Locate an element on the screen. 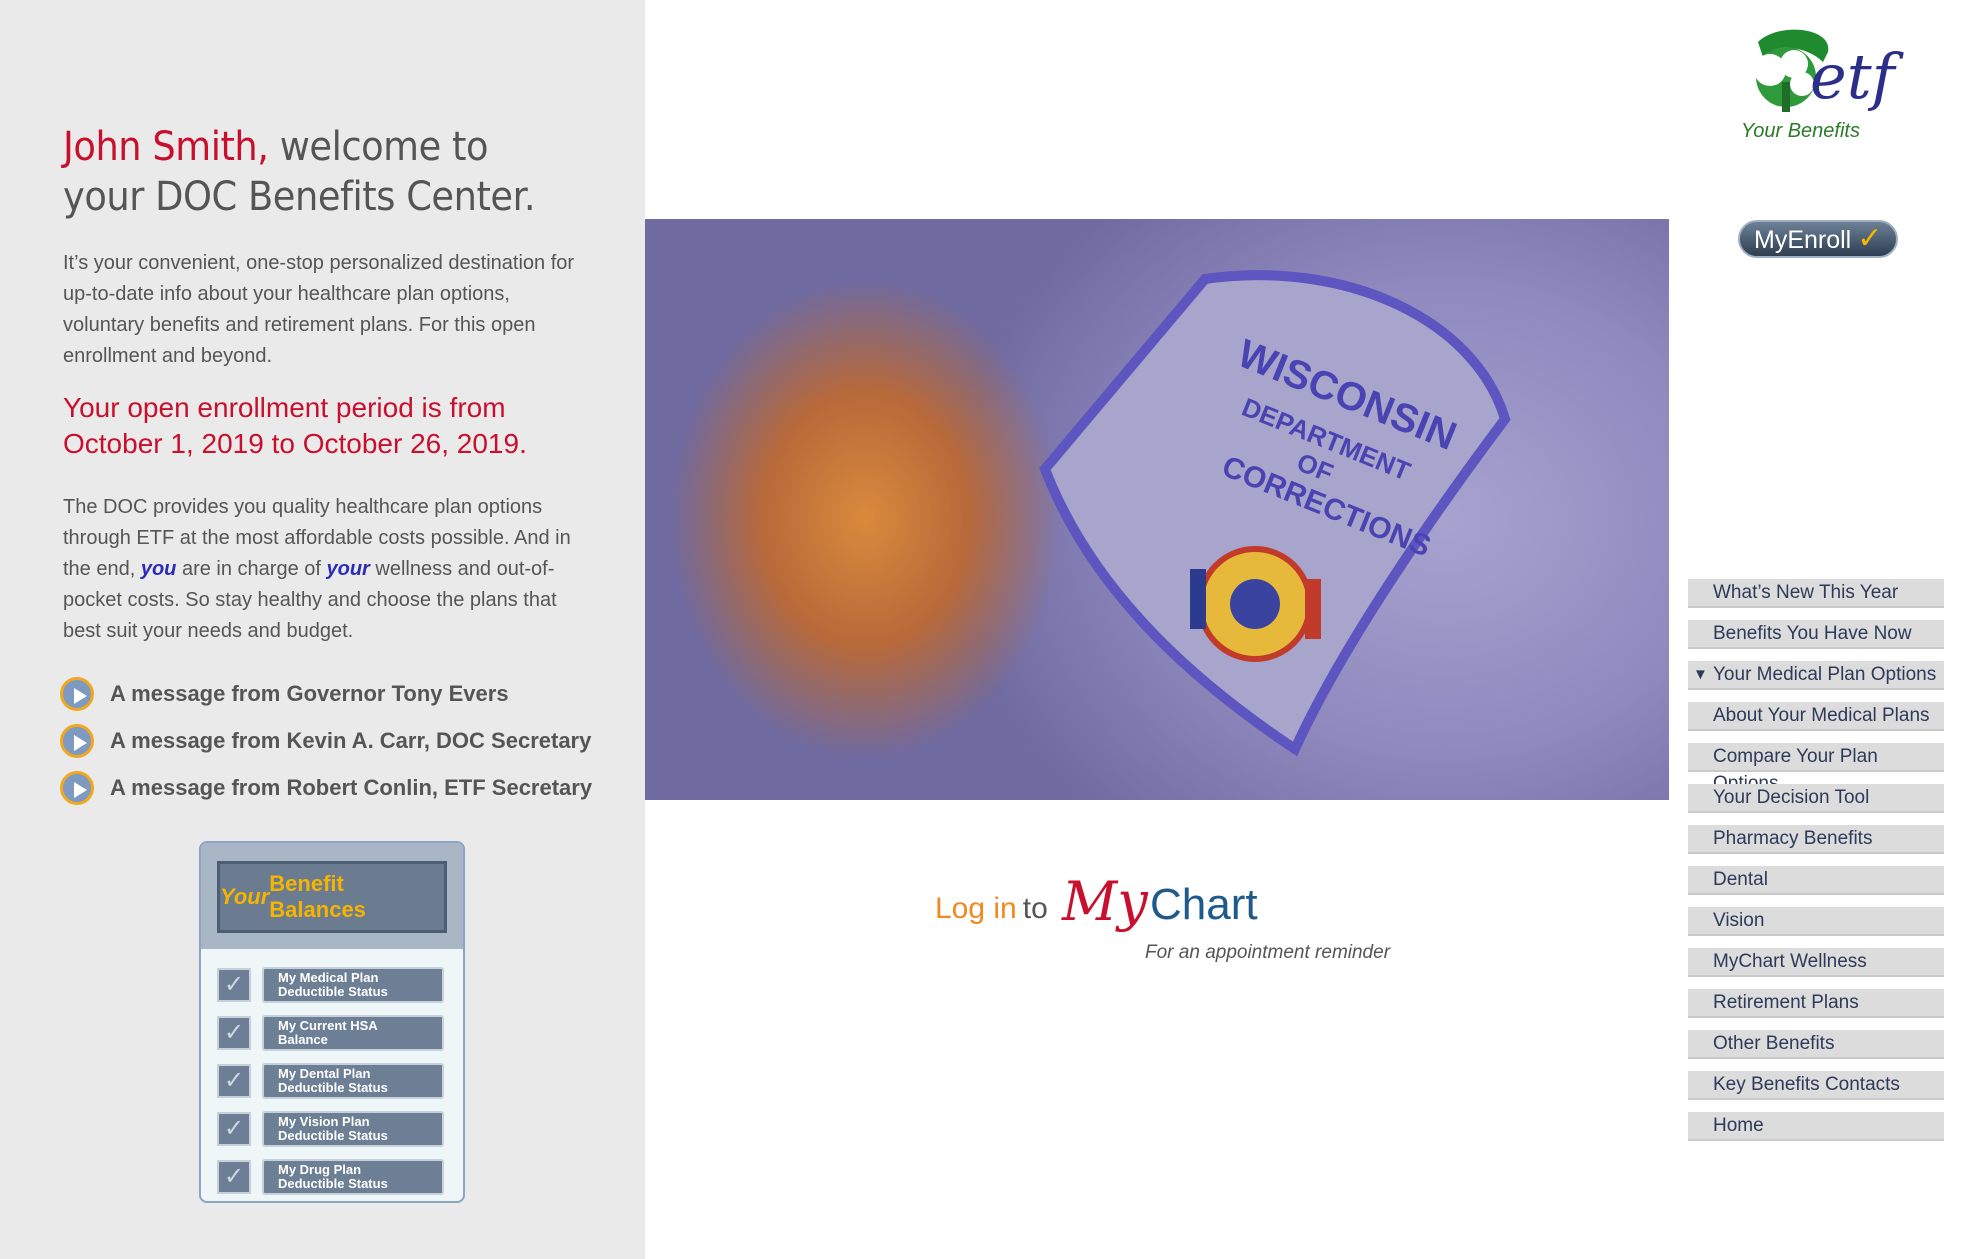  nav-item-label: About Your Medical Plans is located at coordinates (1821, 715).